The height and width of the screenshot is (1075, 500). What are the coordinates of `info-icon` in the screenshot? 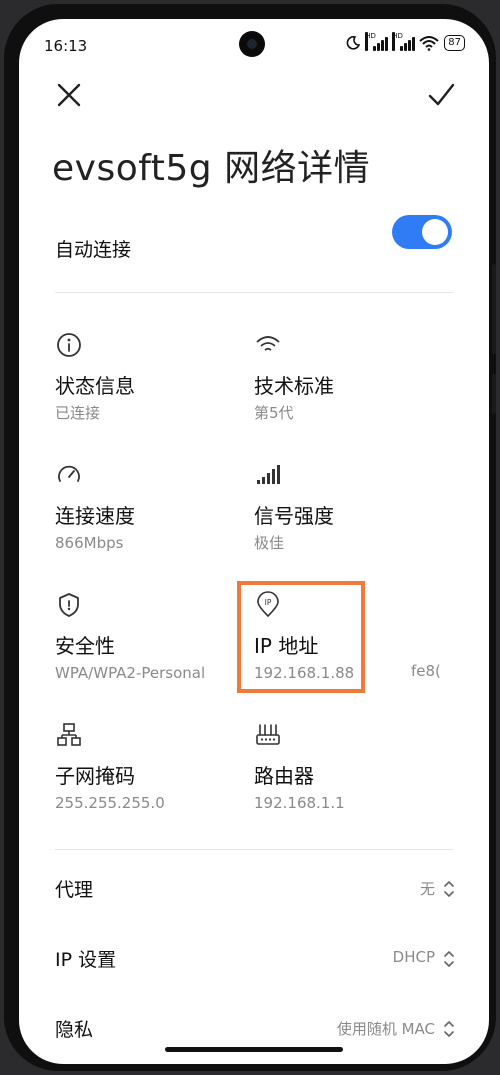 It's located at (69, 345).